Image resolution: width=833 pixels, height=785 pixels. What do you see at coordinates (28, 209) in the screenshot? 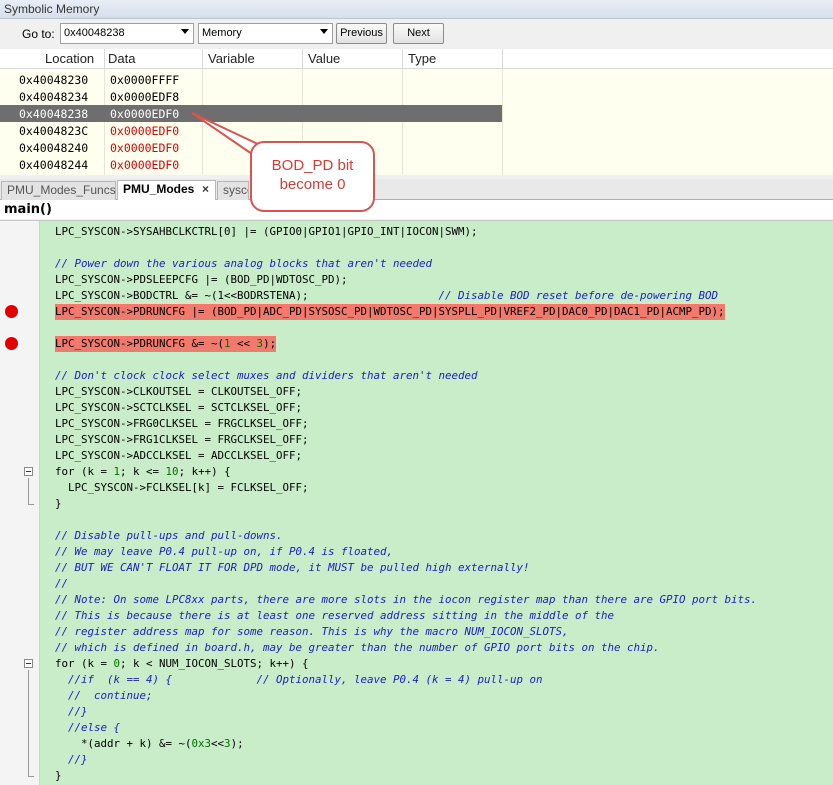
I see `function-name: main()` at bounding box center [28, 209].